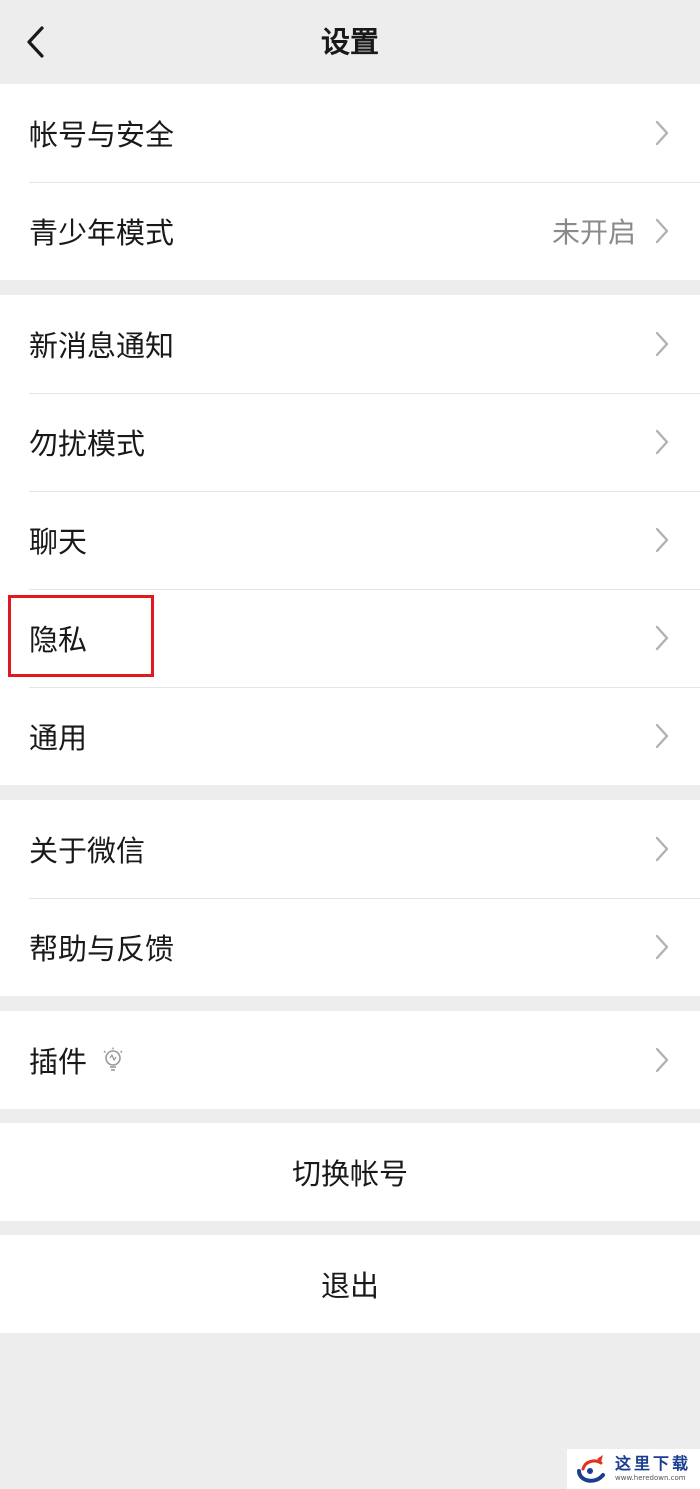 The width and height of the screenshot is (700, 1489). What do you see at coordinates (350, 442) in the screenshot?
I see `settings-item-do-not-disturb: 勿扰模式` at bounding box center [350, 442].